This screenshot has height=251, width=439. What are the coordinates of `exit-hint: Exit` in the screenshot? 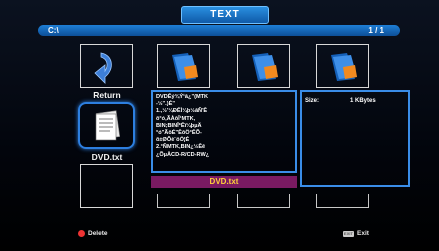 It's located at (363, 233).